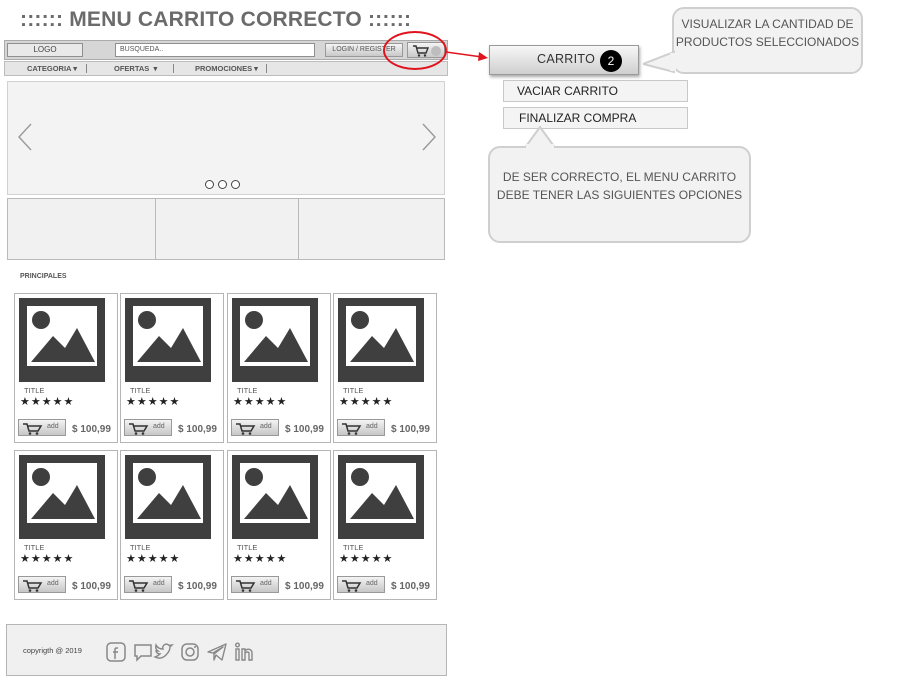 Image resolution: width=914 pixels, height=681 pixels. I want to click on cart-highlight-oval, so click(415, 50).